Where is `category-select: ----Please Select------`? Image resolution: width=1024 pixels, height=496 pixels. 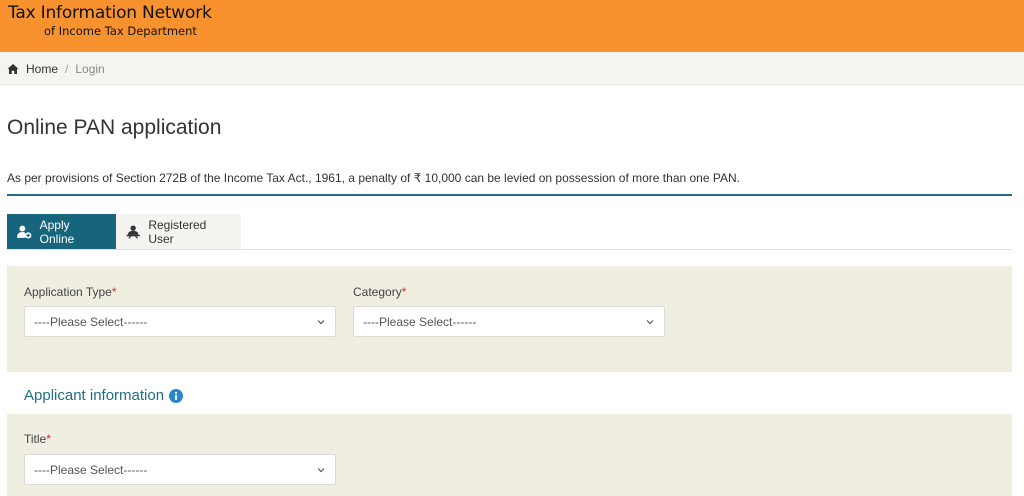
category-select: ----Please Select------ is located at coordinates (509, 321).